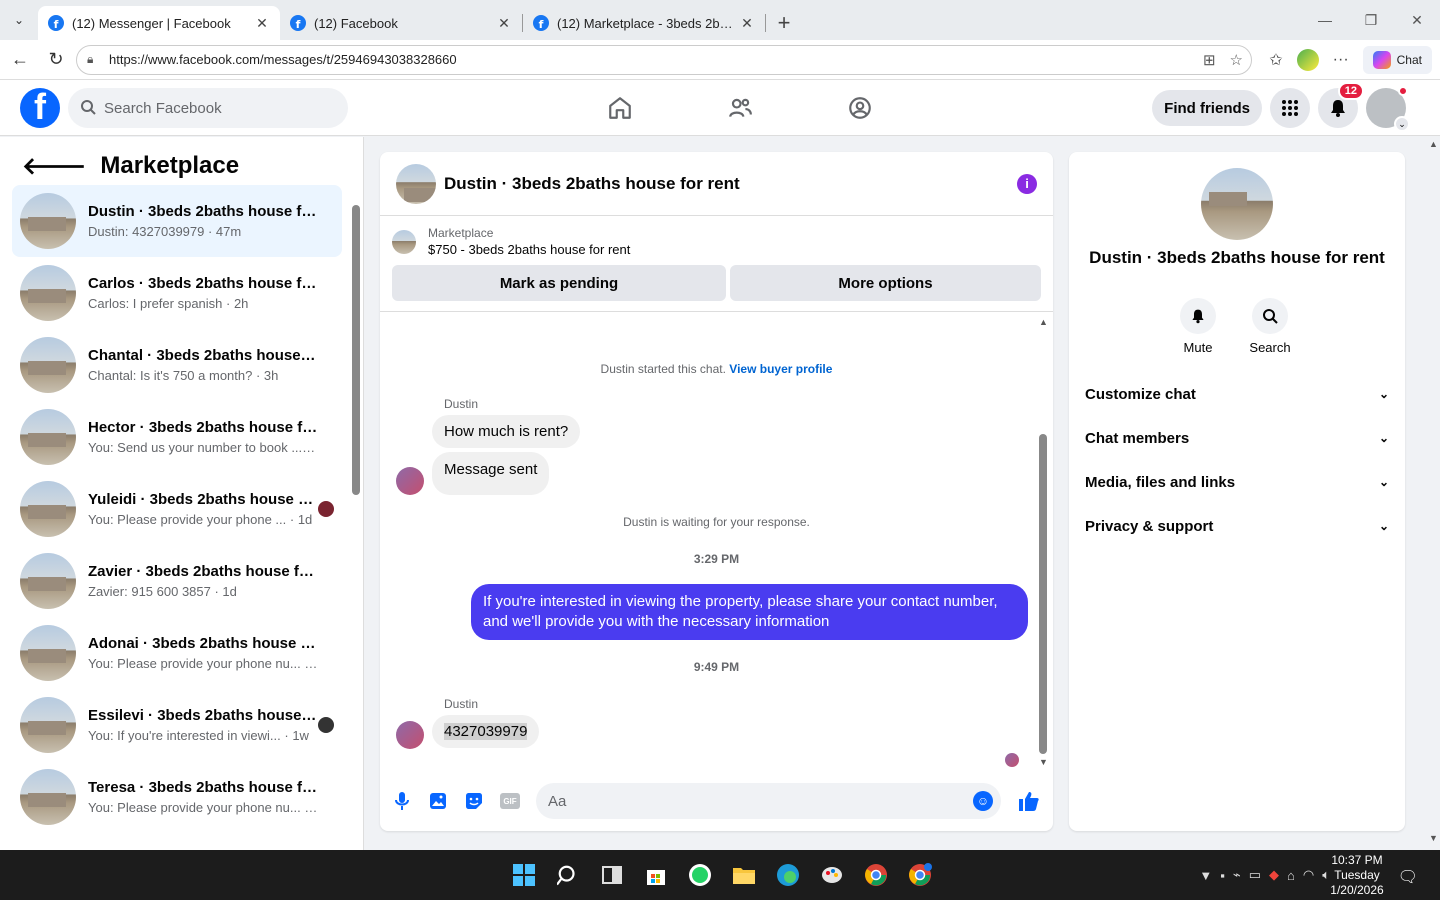 Image resolution: width=1440 pixels, height=900 pixels. Describe the element at coordinates (559, 283) in the screenshot. I see `mark-as-pending-button: Mark as pending` at that location.